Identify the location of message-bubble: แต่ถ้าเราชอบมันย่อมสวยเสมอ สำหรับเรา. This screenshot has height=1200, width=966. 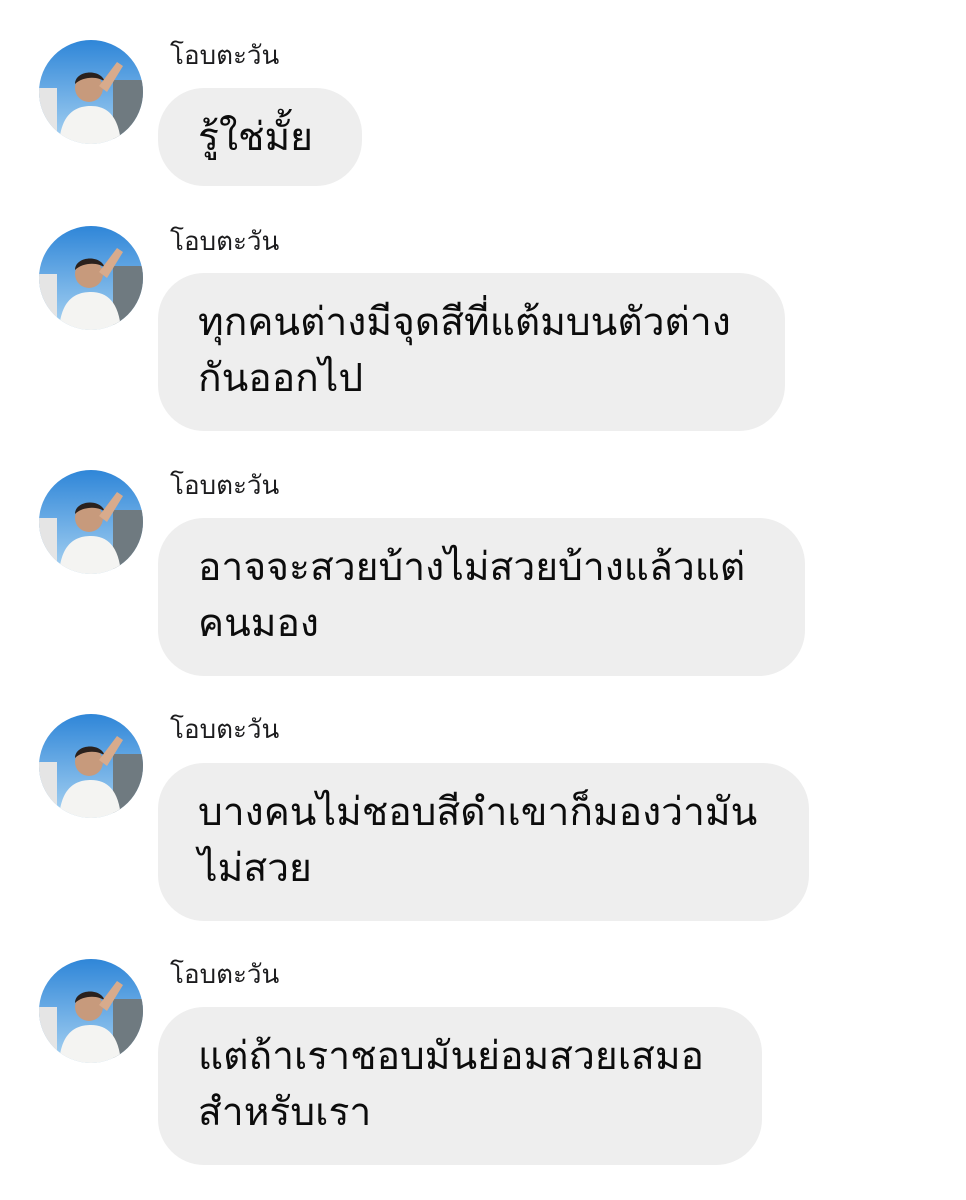
(460, 1086).